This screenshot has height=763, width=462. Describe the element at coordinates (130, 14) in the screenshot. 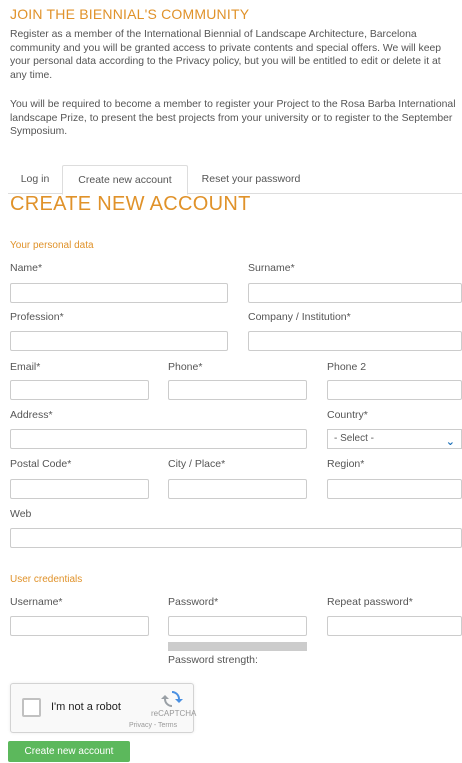

I see `intro-title: JOIN THE BIENNIAL'S COMMUNITY` at that location.